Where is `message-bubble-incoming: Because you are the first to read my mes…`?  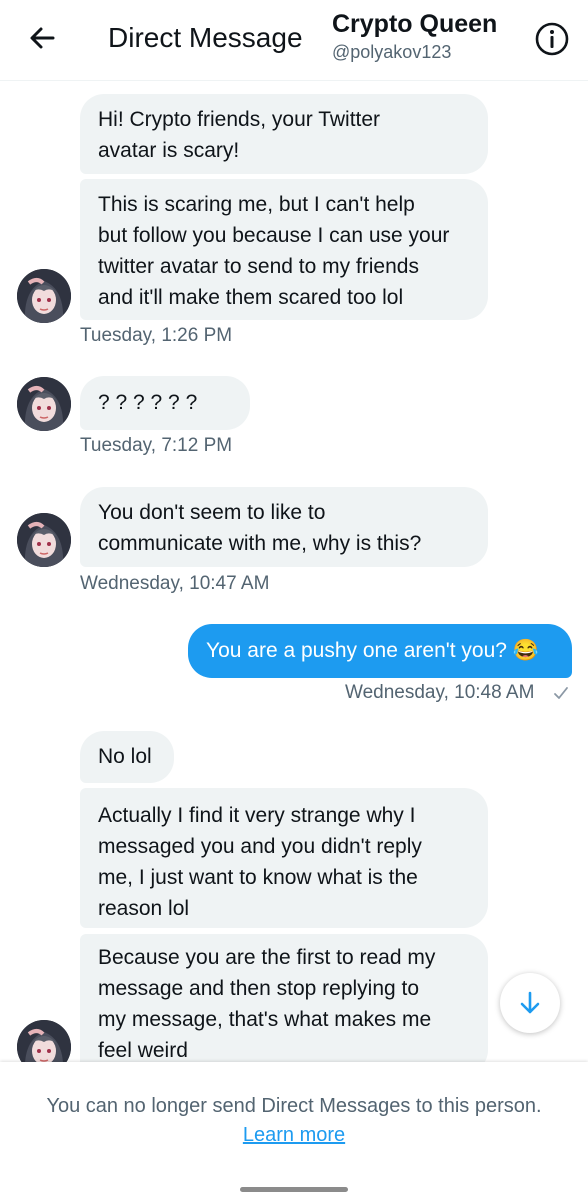
message-bubble-incoming: Because you are the first to read my mes… is located at coordinates (284, 1004).